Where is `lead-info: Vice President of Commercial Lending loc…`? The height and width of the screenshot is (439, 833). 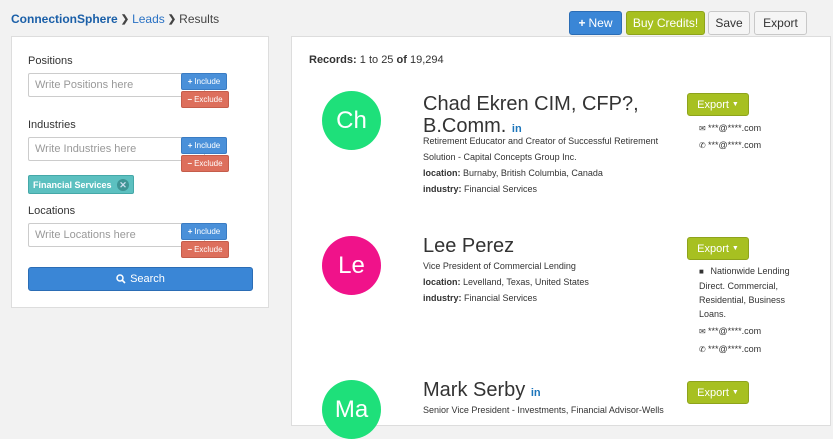
lead-info: Vice President of Commercial Lending loc… is located at coordinates (558, 282).